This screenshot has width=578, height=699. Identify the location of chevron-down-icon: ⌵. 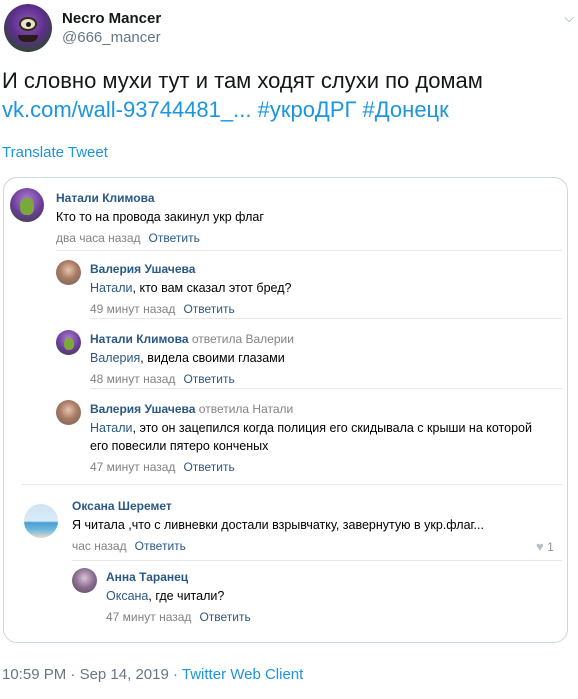
(569, 18).